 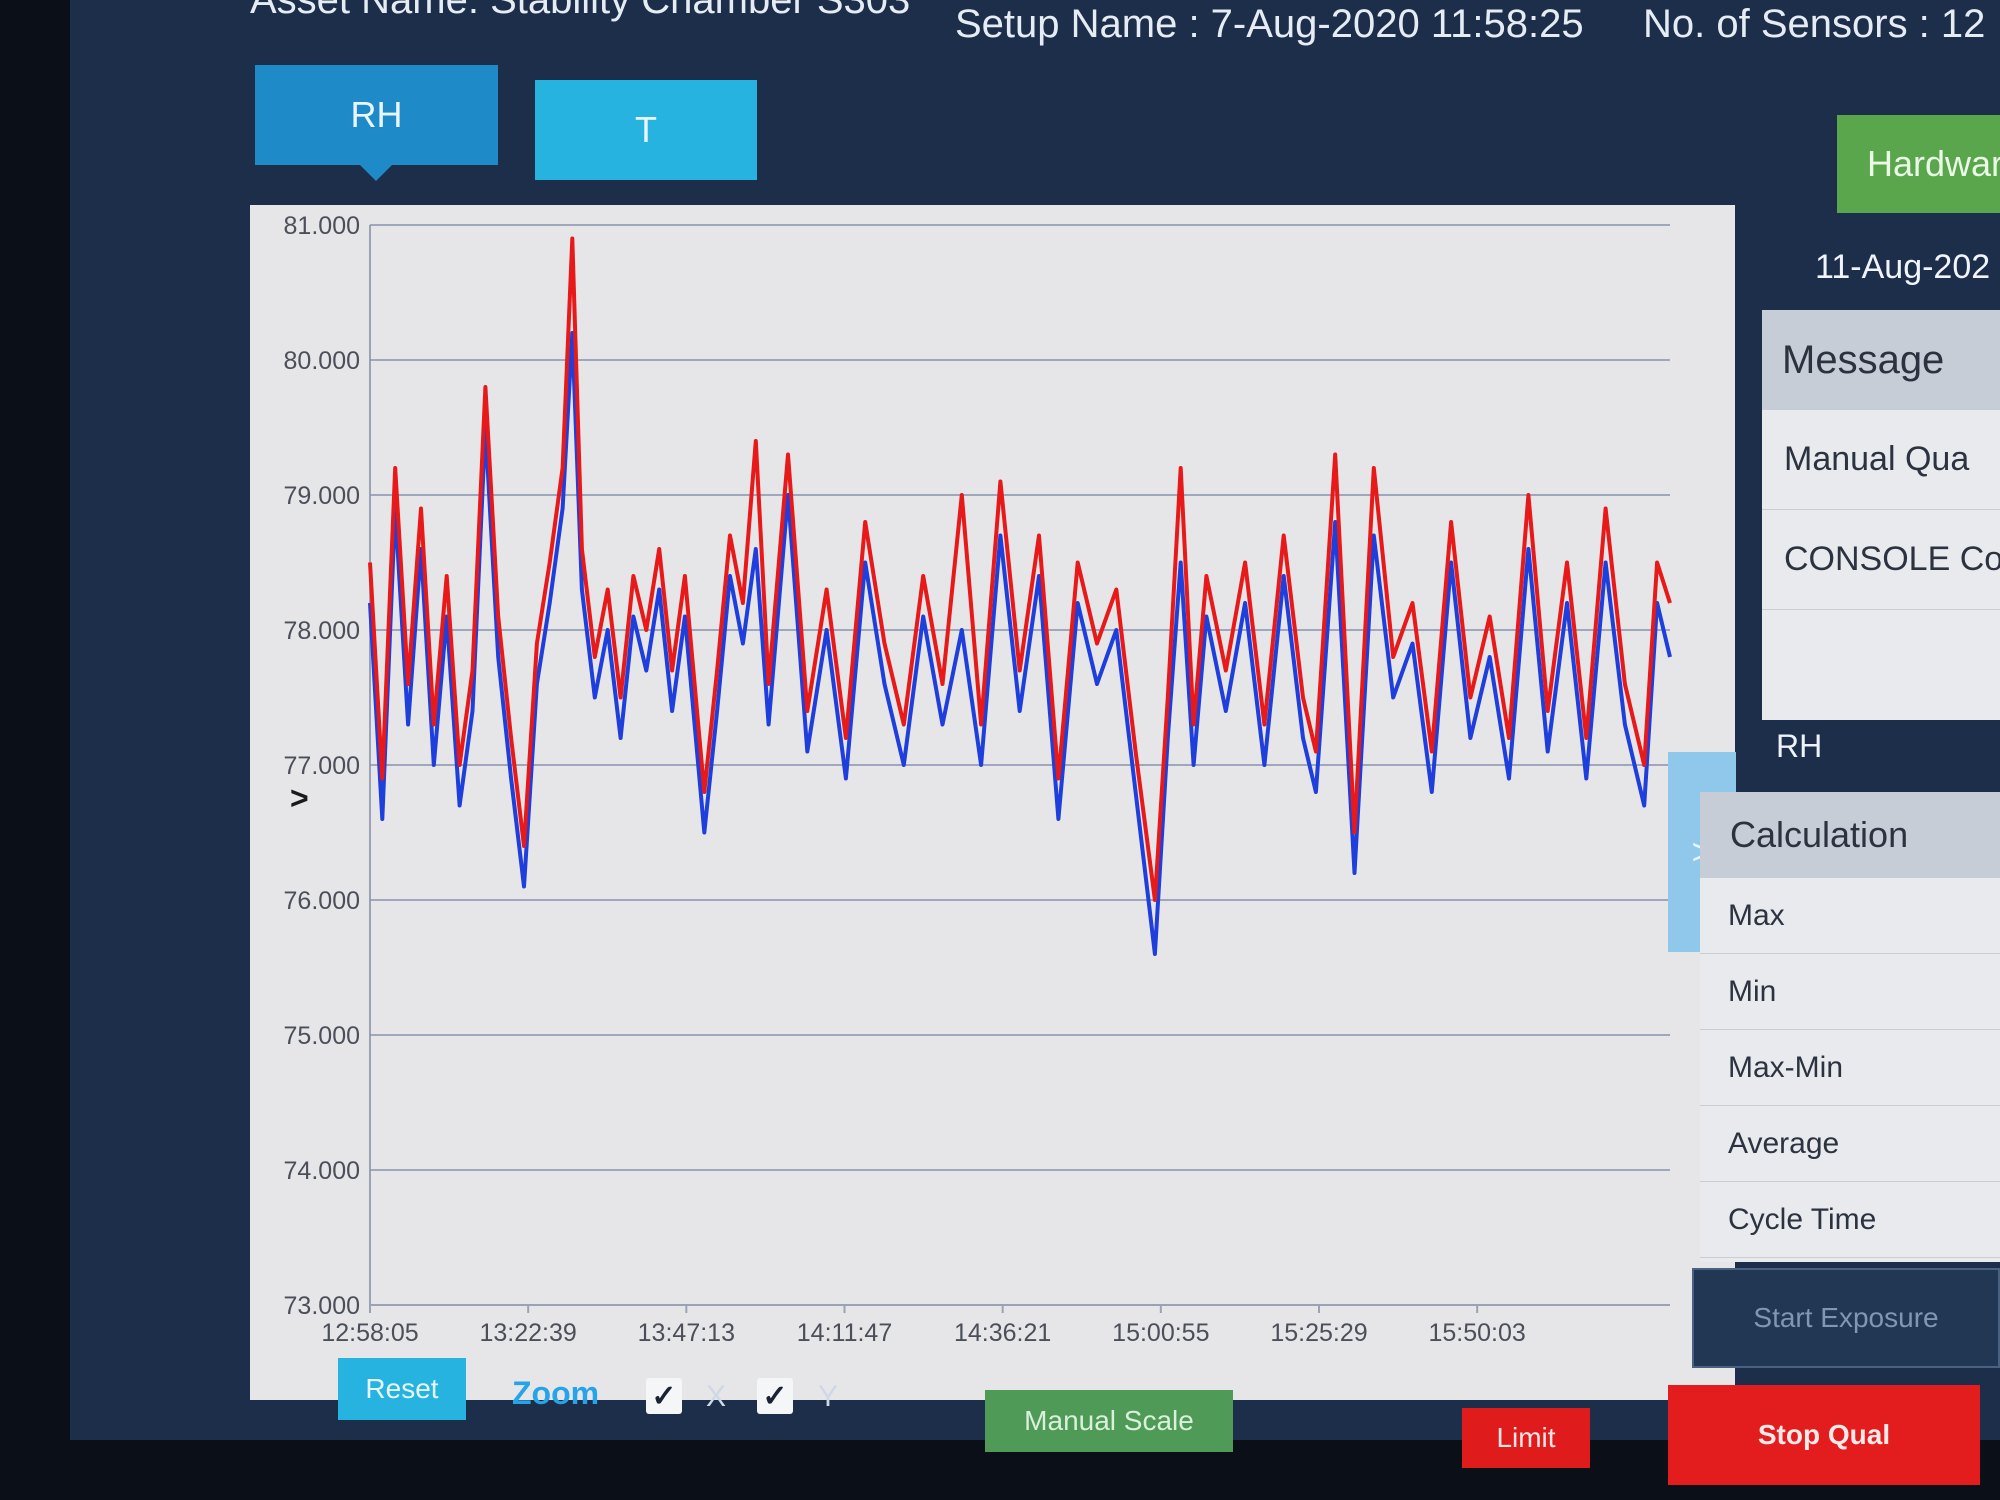 What do you see at coordinates (369, 1333) in the screenshot?
I see `x-tick-label: 12:58:05` at bounding box center [369, 1333].